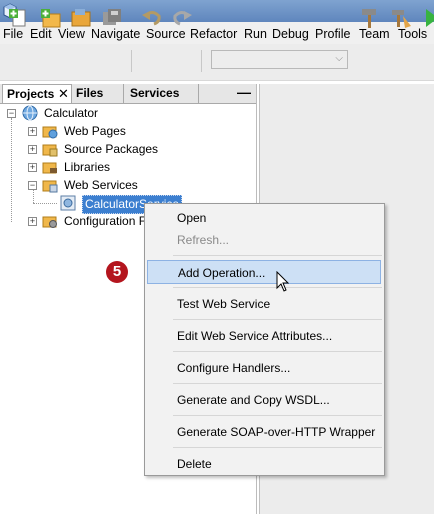  Describe the element at coordinates (111, 149) in the screenshot. I see `tree-node-source-packages: Source Packages` at that location.